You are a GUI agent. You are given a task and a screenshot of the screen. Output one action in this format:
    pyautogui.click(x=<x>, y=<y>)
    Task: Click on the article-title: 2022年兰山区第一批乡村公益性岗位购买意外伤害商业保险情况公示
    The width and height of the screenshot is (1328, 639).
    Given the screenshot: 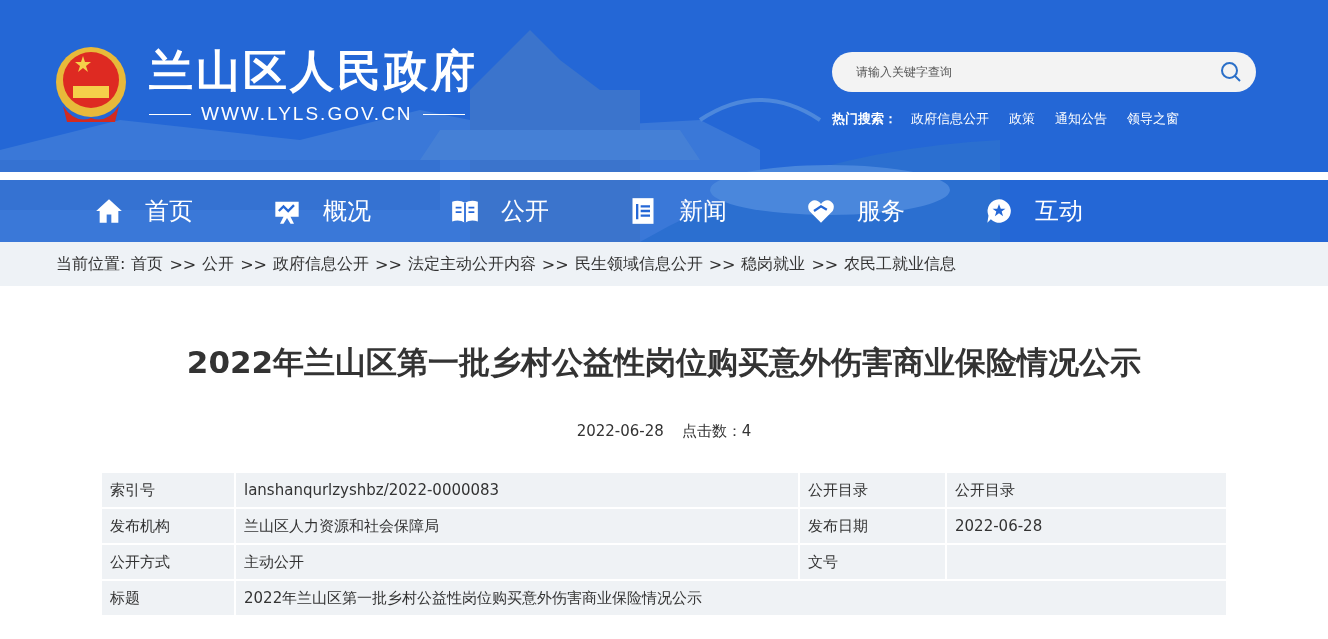 What is the action you would take?
    pyautogui.click(x=664, y=362)
    